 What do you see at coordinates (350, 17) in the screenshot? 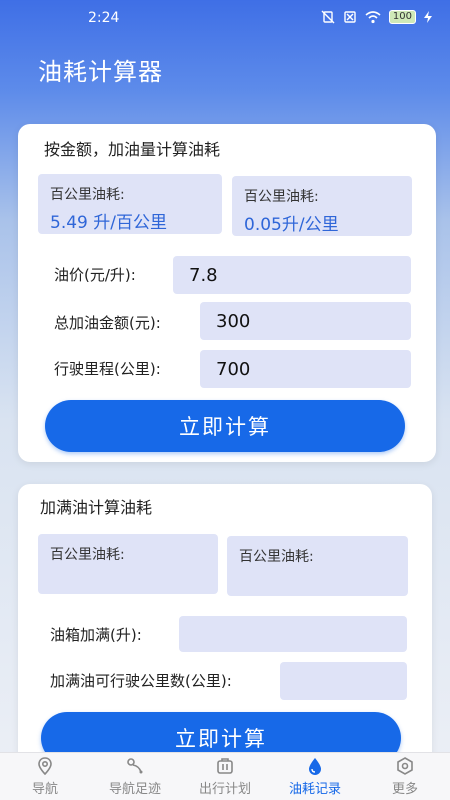
I see `sim-off-icon` at bounding box center [350, 17].